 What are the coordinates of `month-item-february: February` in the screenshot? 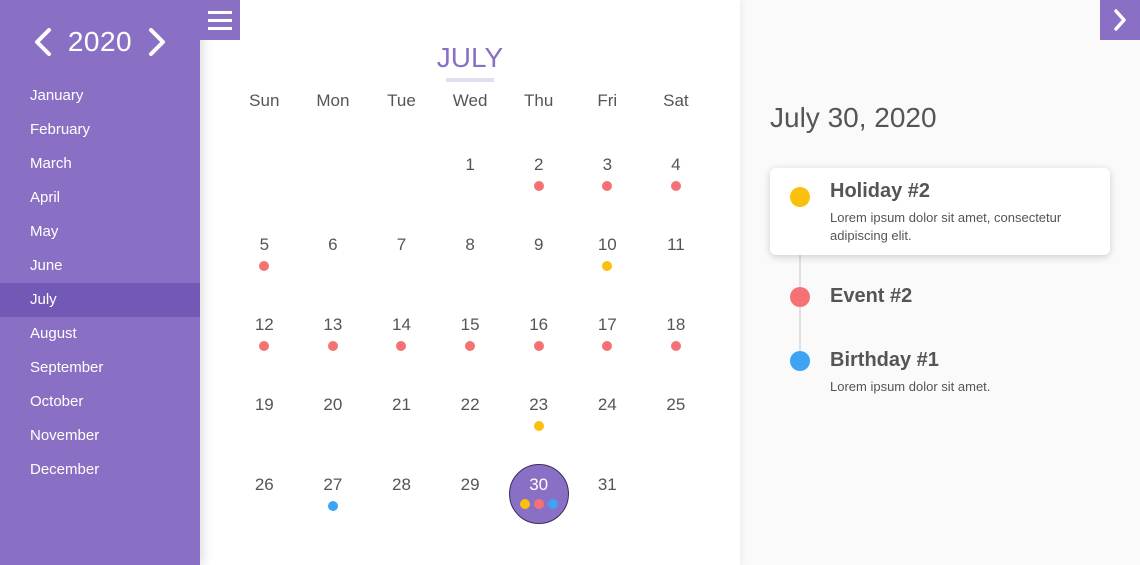 It's located at (100, 130).